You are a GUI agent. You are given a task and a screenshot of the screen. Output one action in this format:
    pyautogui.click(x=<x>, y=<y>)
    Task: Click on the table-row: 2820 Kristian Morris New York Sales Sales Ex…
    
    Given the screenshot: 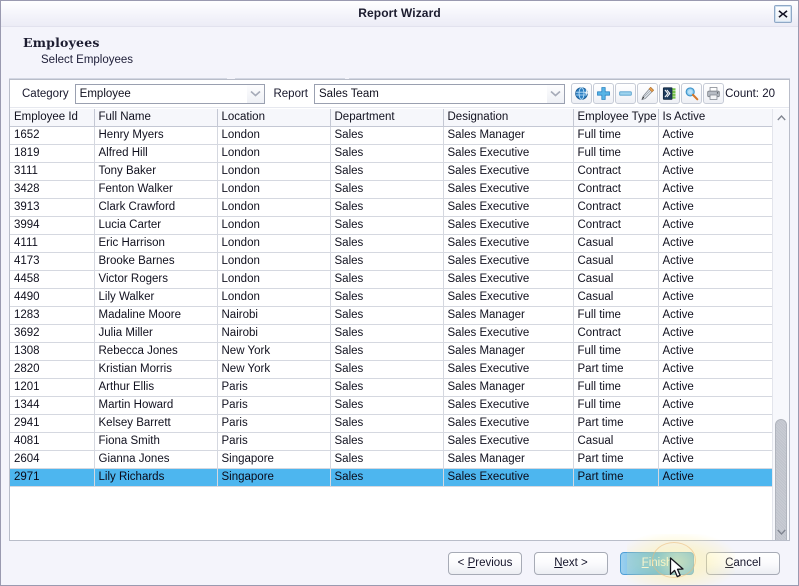 What is the action you would take?
    pyautogui.click(x=391, y=369)
    